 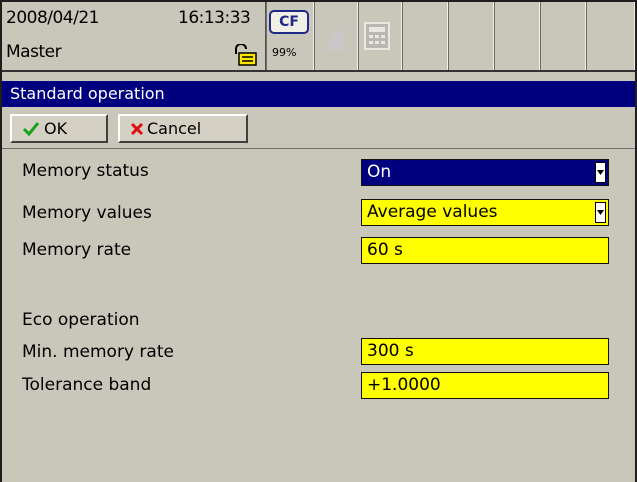 I want to click on min-memory-rate-label: Min. memory rate, so click(x=98, y=352).